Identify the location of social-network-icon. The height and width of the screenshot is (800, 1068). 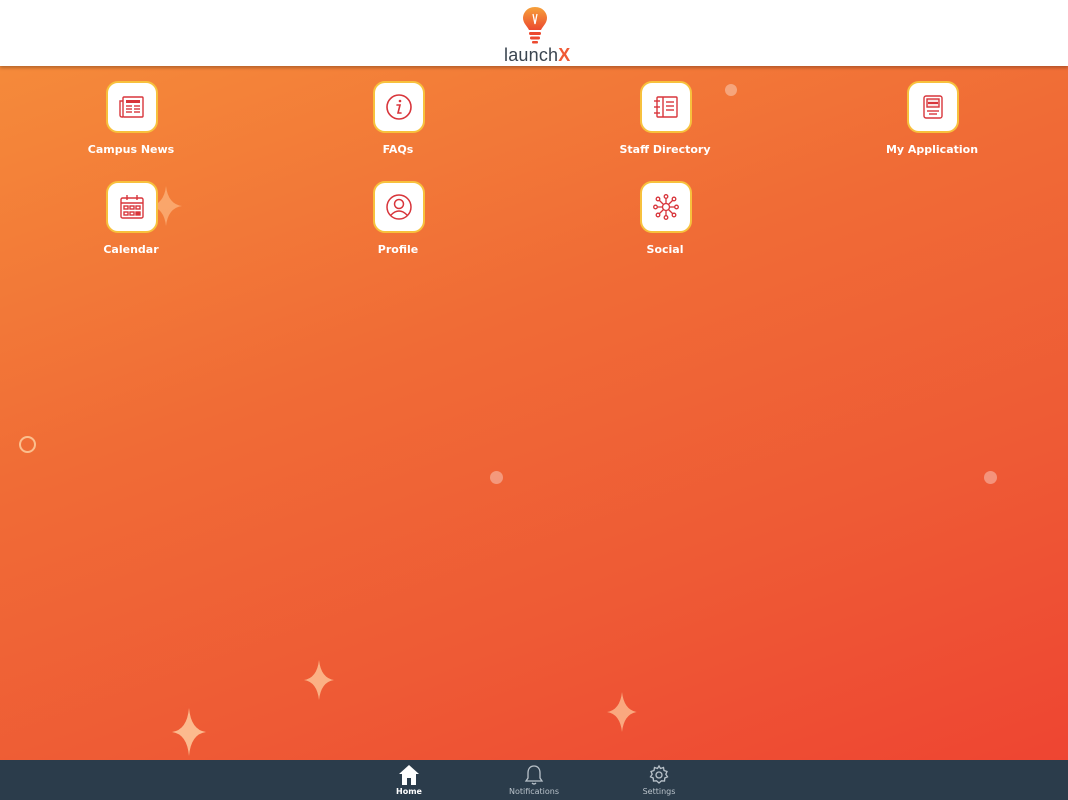
(666, 207).